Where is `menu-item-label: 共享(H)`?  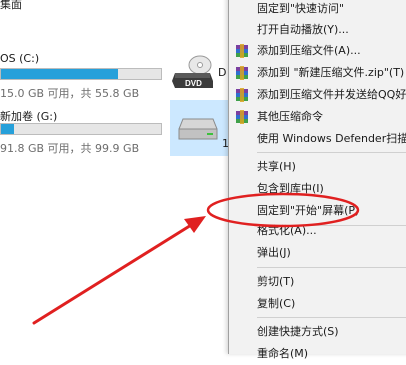 menu-item-label: 共享(H) is located at coordinates (276, 166).